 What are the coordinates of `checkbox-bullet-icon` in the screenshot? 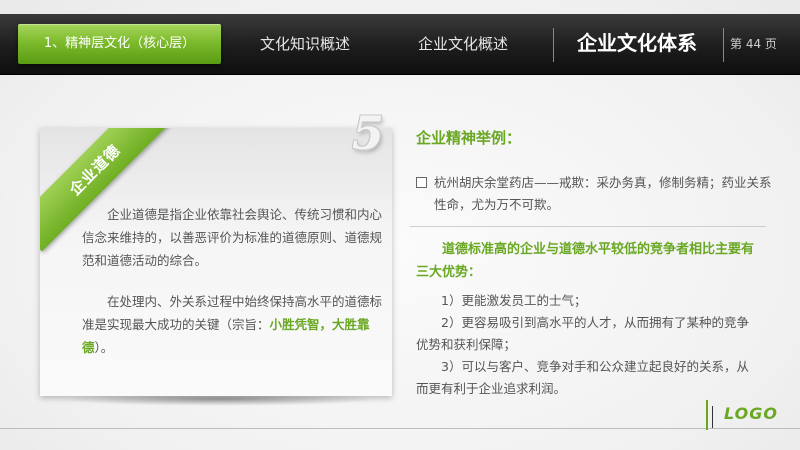 It's located at (421, 182).